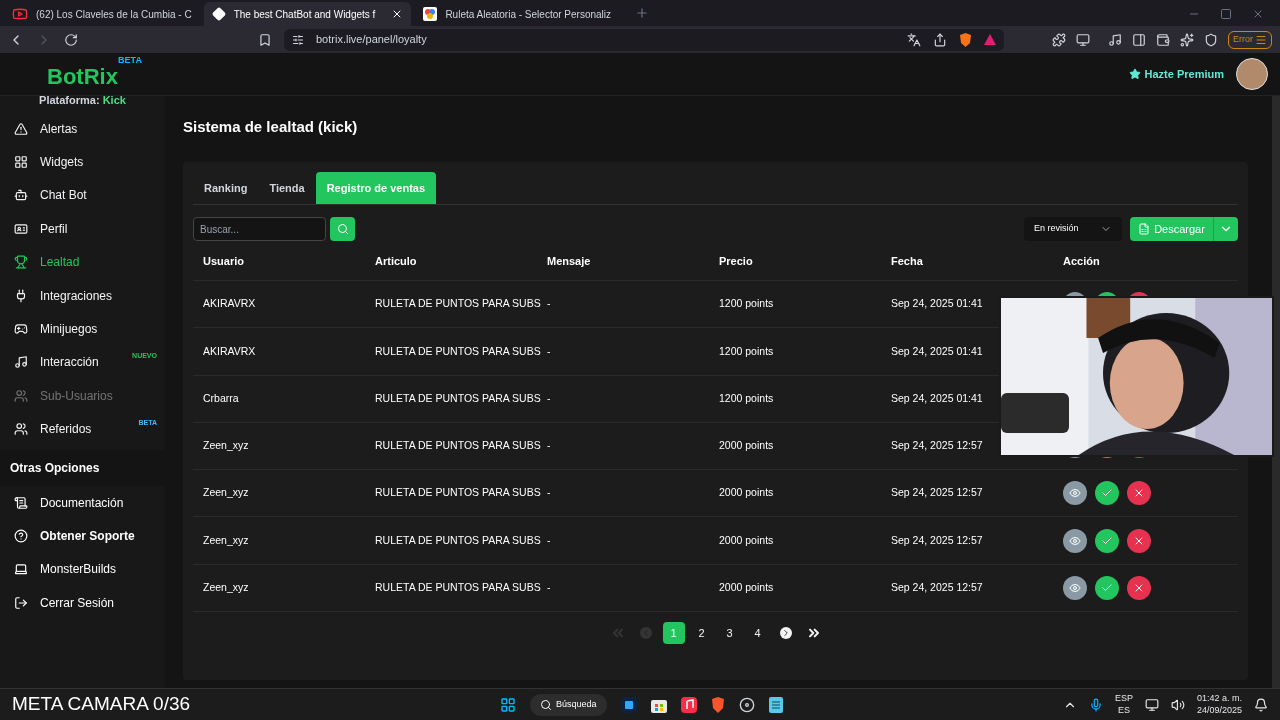 This screenshot has height=720, width=1280. Describe the element at coordinates (568, 704) in the screenshot. I see `taskbar-search: Búsqueda` at that location.